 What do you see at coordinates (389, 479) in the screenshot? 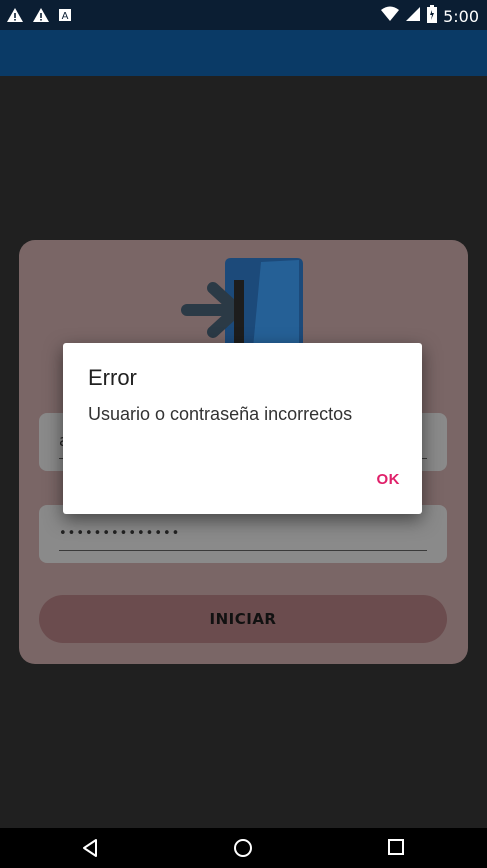
I see `ok-button: OK` at bounding box center [389, 479].